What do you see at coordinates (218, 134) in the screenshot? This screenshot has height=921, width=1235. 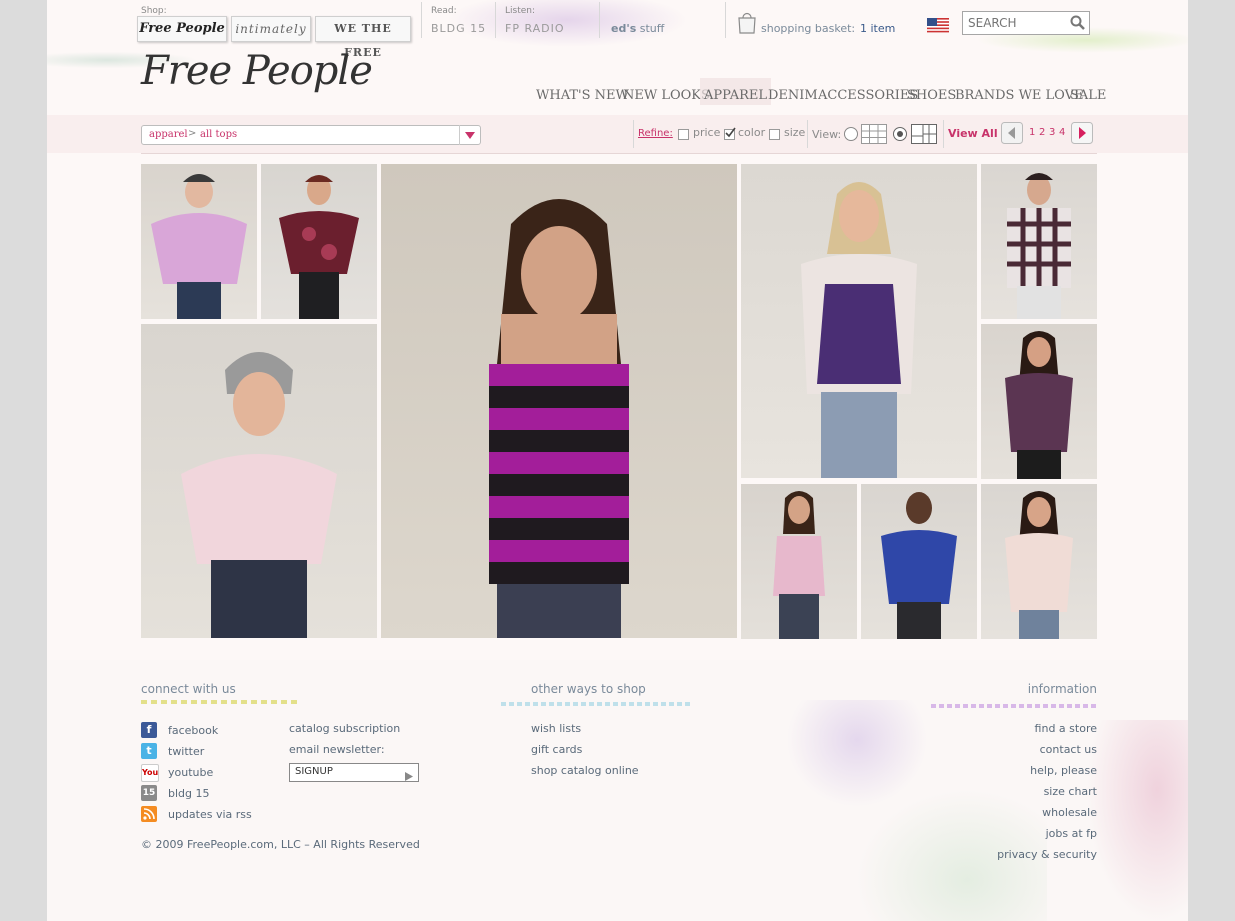 I see `breadcrumb-all-tops: all tops` at bounding box center [218, 134].